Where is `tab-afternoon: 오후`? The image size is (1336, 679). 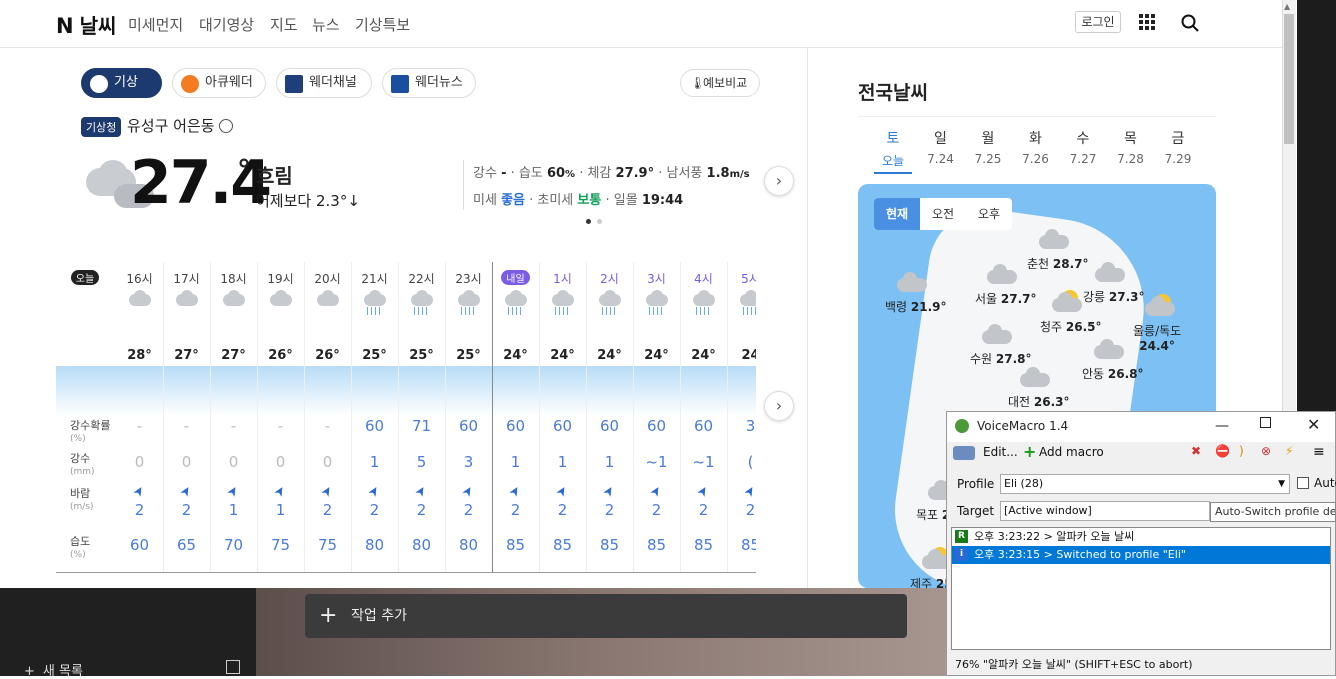
tab-afternoon: 오후 is located at coordinates (989, 214).